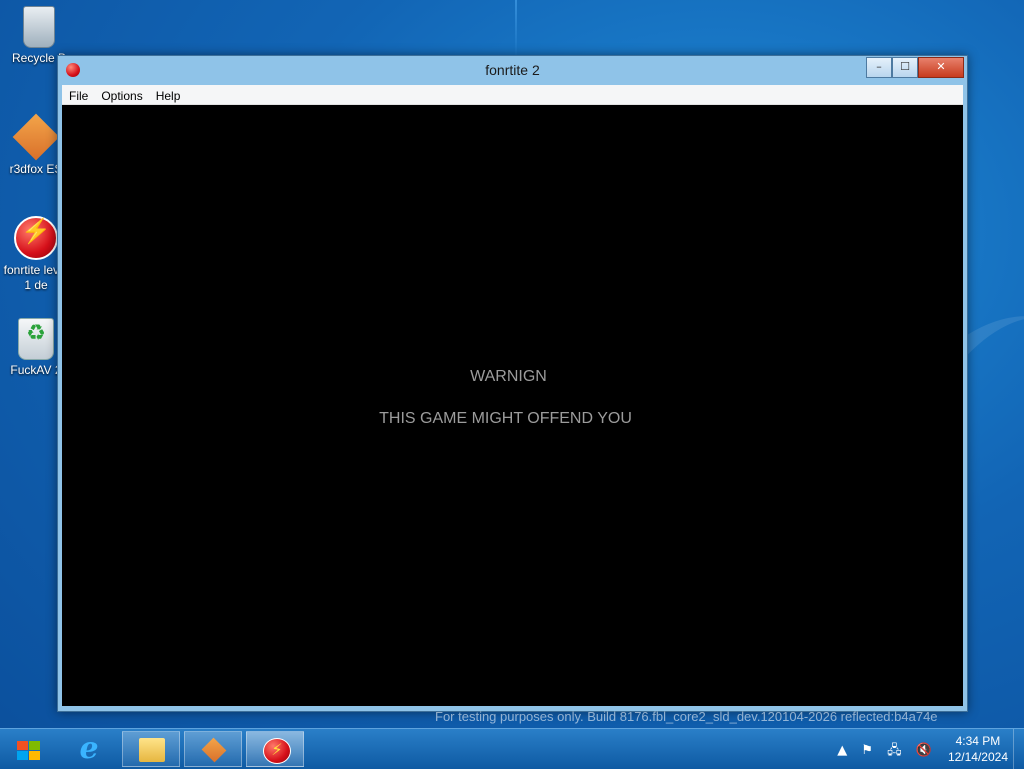 This screenshot has width=1024, height=769. Describe the element at coordinates (121, 94) in the screenshot. I see `menu-options: Options` at that location.